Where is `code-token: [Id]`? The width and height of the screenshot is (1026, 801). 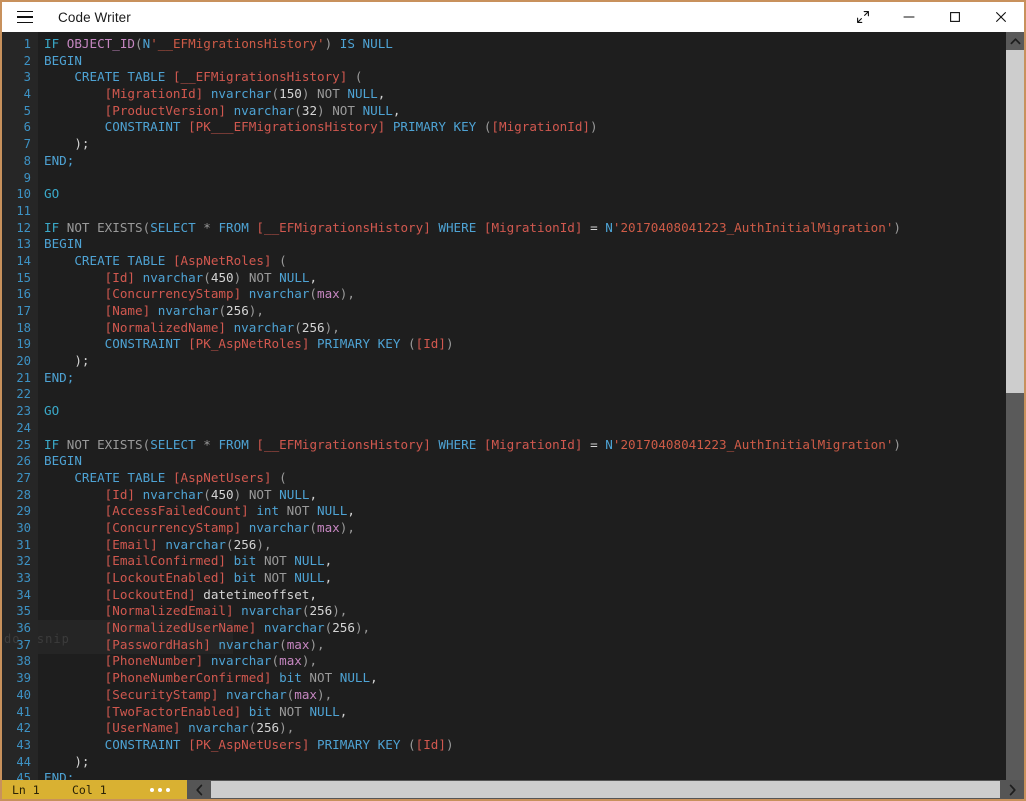 code-token: [Id] is located at coordinates (120, 494).